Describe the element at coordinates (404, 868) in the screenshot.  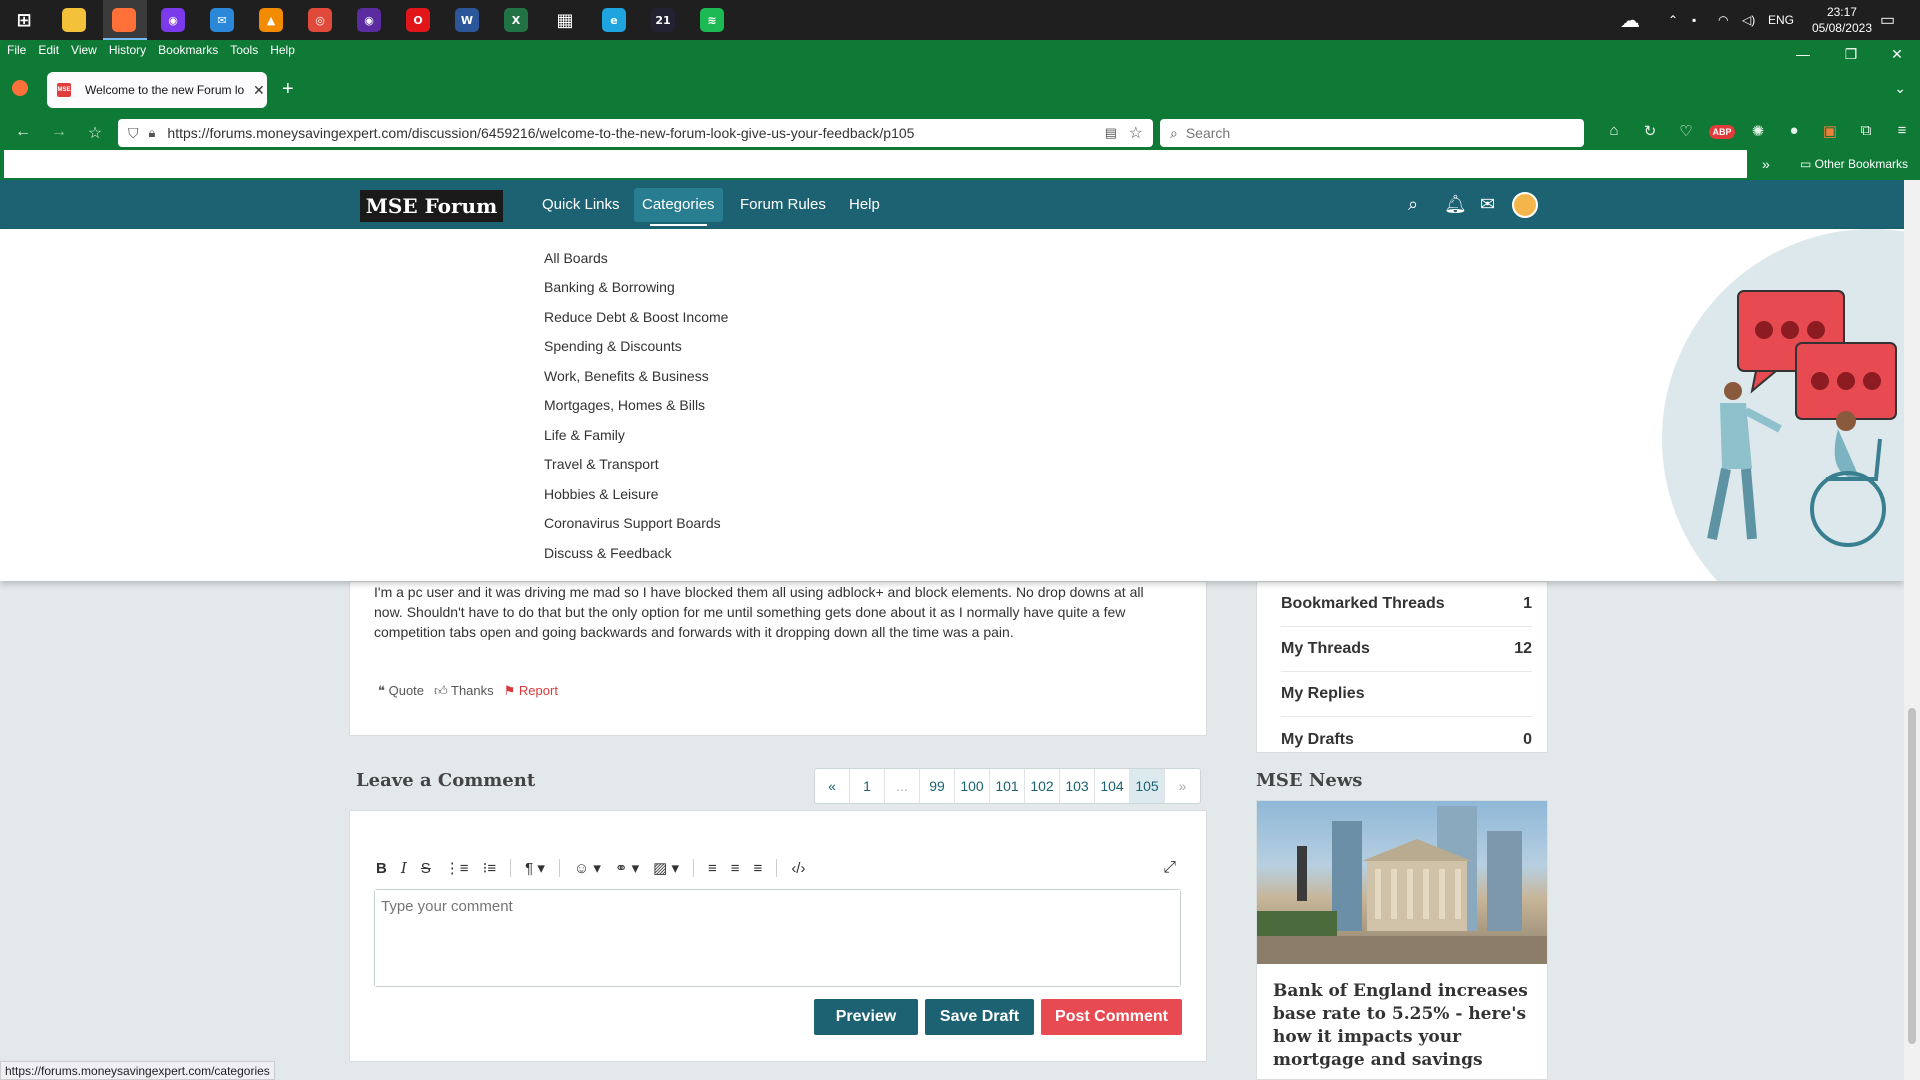
I see `italic-icon: I` at that location.